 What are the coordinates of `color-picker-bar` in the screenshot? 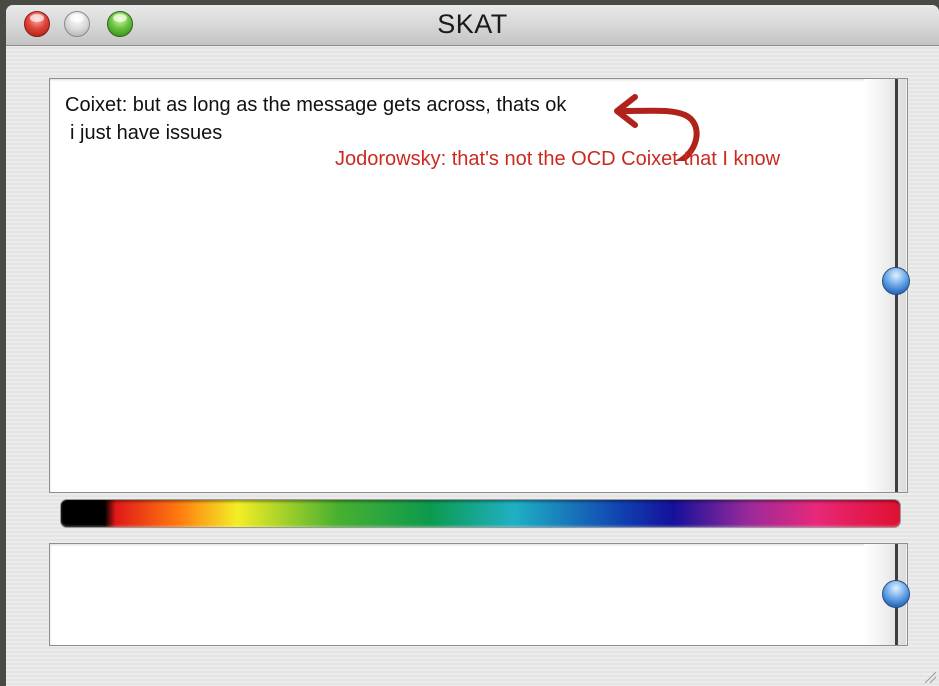 It's located at (480, 513).